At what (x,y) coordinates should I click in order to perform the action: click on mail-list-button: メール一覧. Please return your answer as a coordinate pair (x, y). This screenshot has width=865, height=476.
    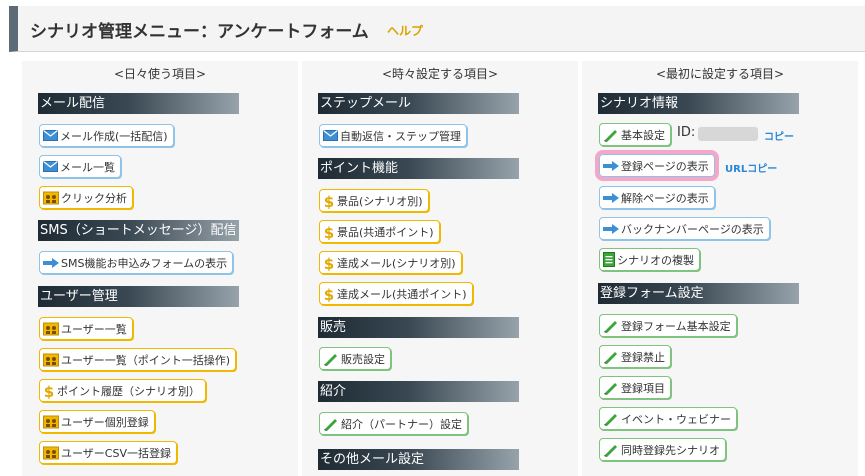
    Looking at the image, I should click on (80, 166).